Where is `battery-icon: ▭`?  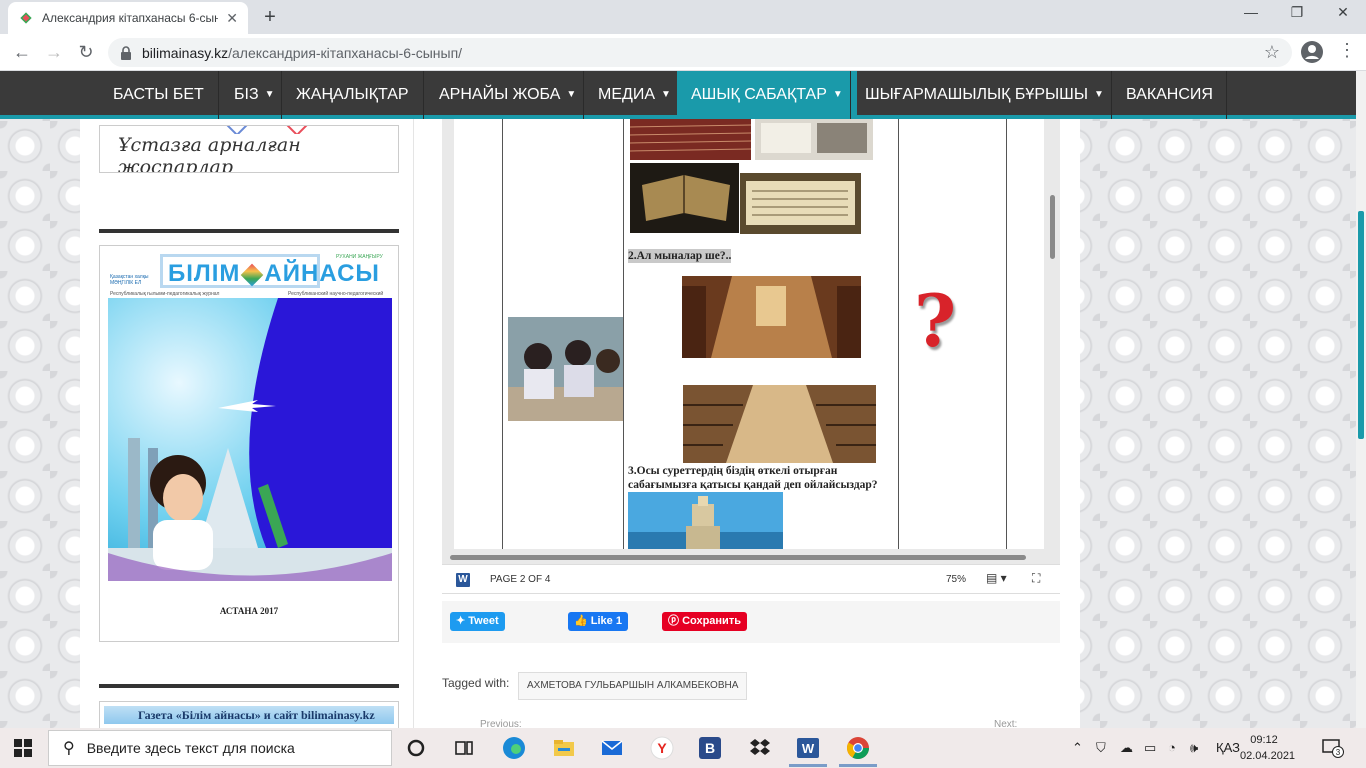 battery-icon: ▭ is located at coordinates (1150, 748).